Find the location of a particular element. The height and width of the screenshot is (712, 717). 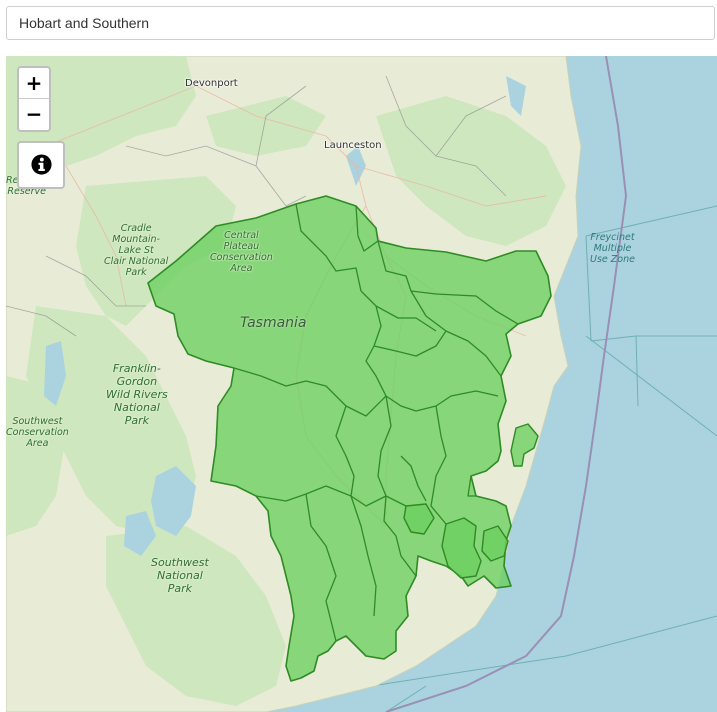

info-icon is located at coordinates (41, 164).